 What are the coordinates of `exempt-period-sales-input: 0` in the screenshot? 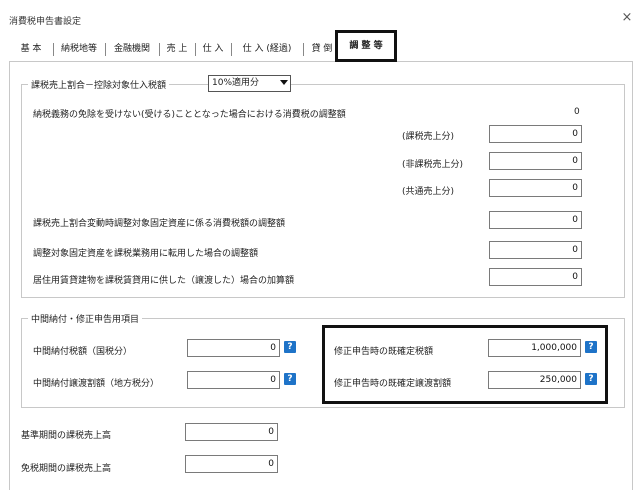 It's located at (231, 464).